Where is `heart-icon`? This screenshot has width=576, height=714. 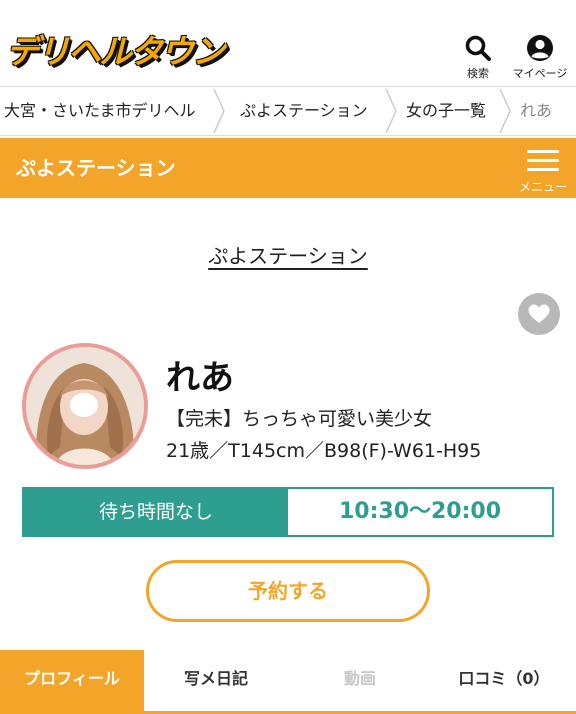 heart-icon is located at coordinates (539, 313).